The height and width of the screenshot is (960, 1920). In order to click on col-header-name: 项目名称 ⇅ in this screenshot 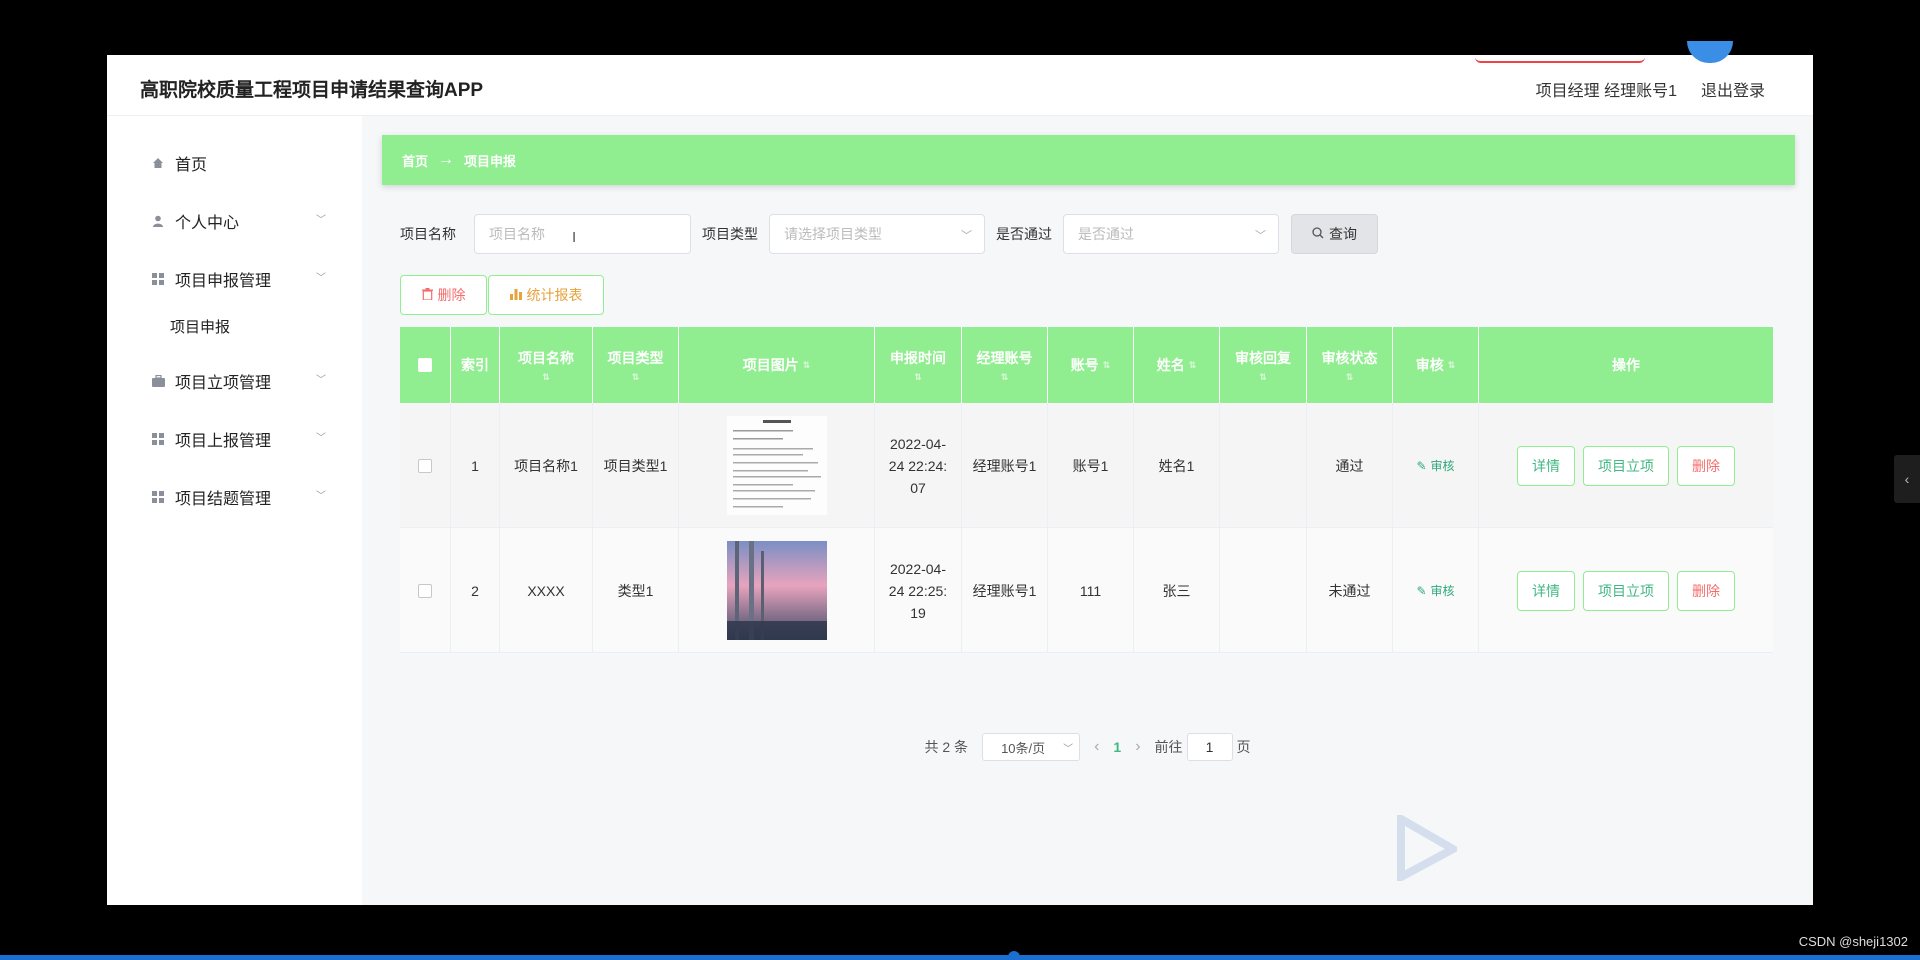, I will do `click(546, 365)`.